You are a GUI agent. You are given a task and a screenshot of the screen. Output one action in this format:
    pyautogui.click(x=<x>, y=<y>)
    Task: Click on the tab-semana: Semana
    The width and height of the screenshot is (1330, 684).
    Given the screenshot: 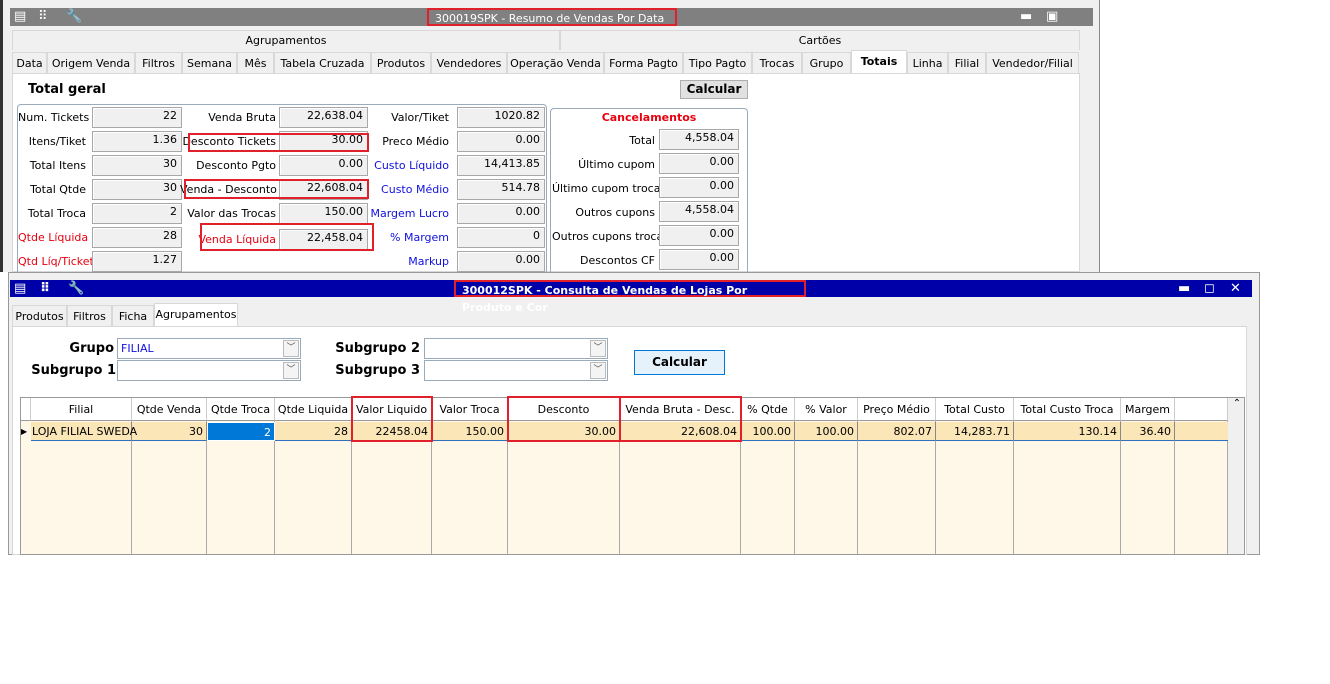 What is the action you would take?
    pyautogui.click(x=209, y=63)
    